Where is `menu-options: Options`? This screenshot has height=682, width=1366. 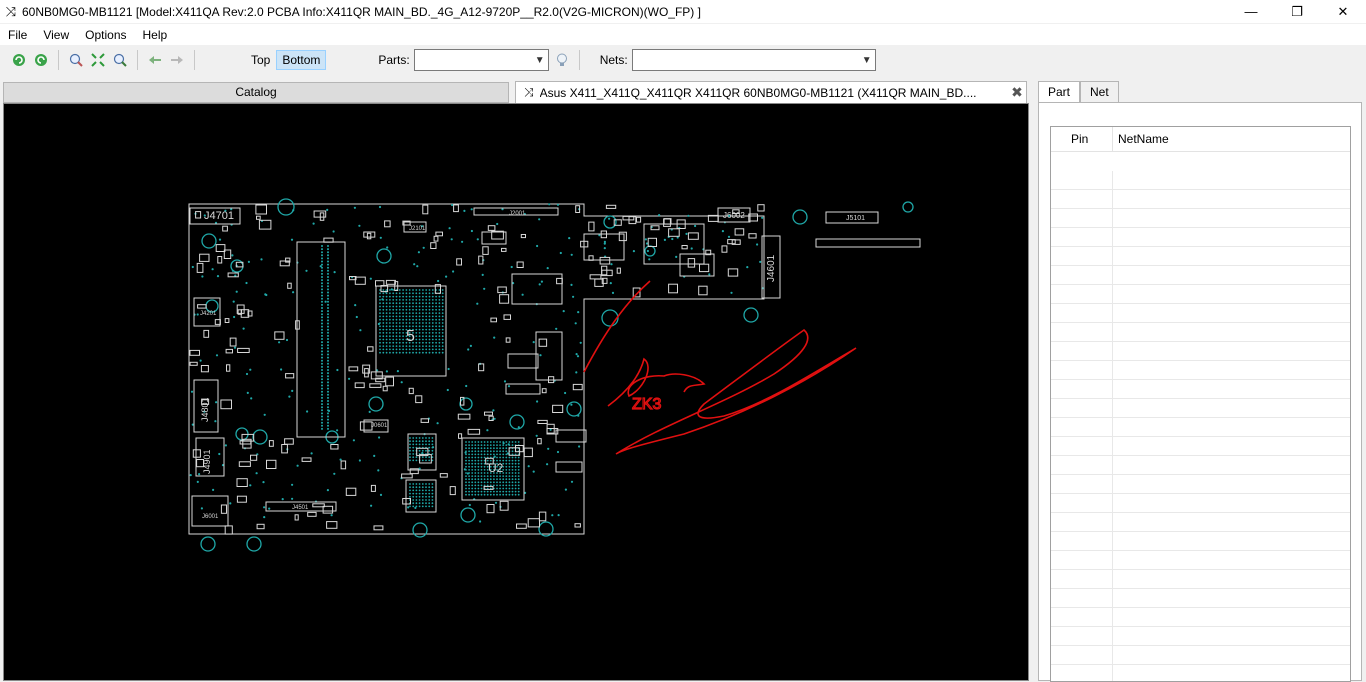 menu-options: Options is located at coordinates (105, 35).